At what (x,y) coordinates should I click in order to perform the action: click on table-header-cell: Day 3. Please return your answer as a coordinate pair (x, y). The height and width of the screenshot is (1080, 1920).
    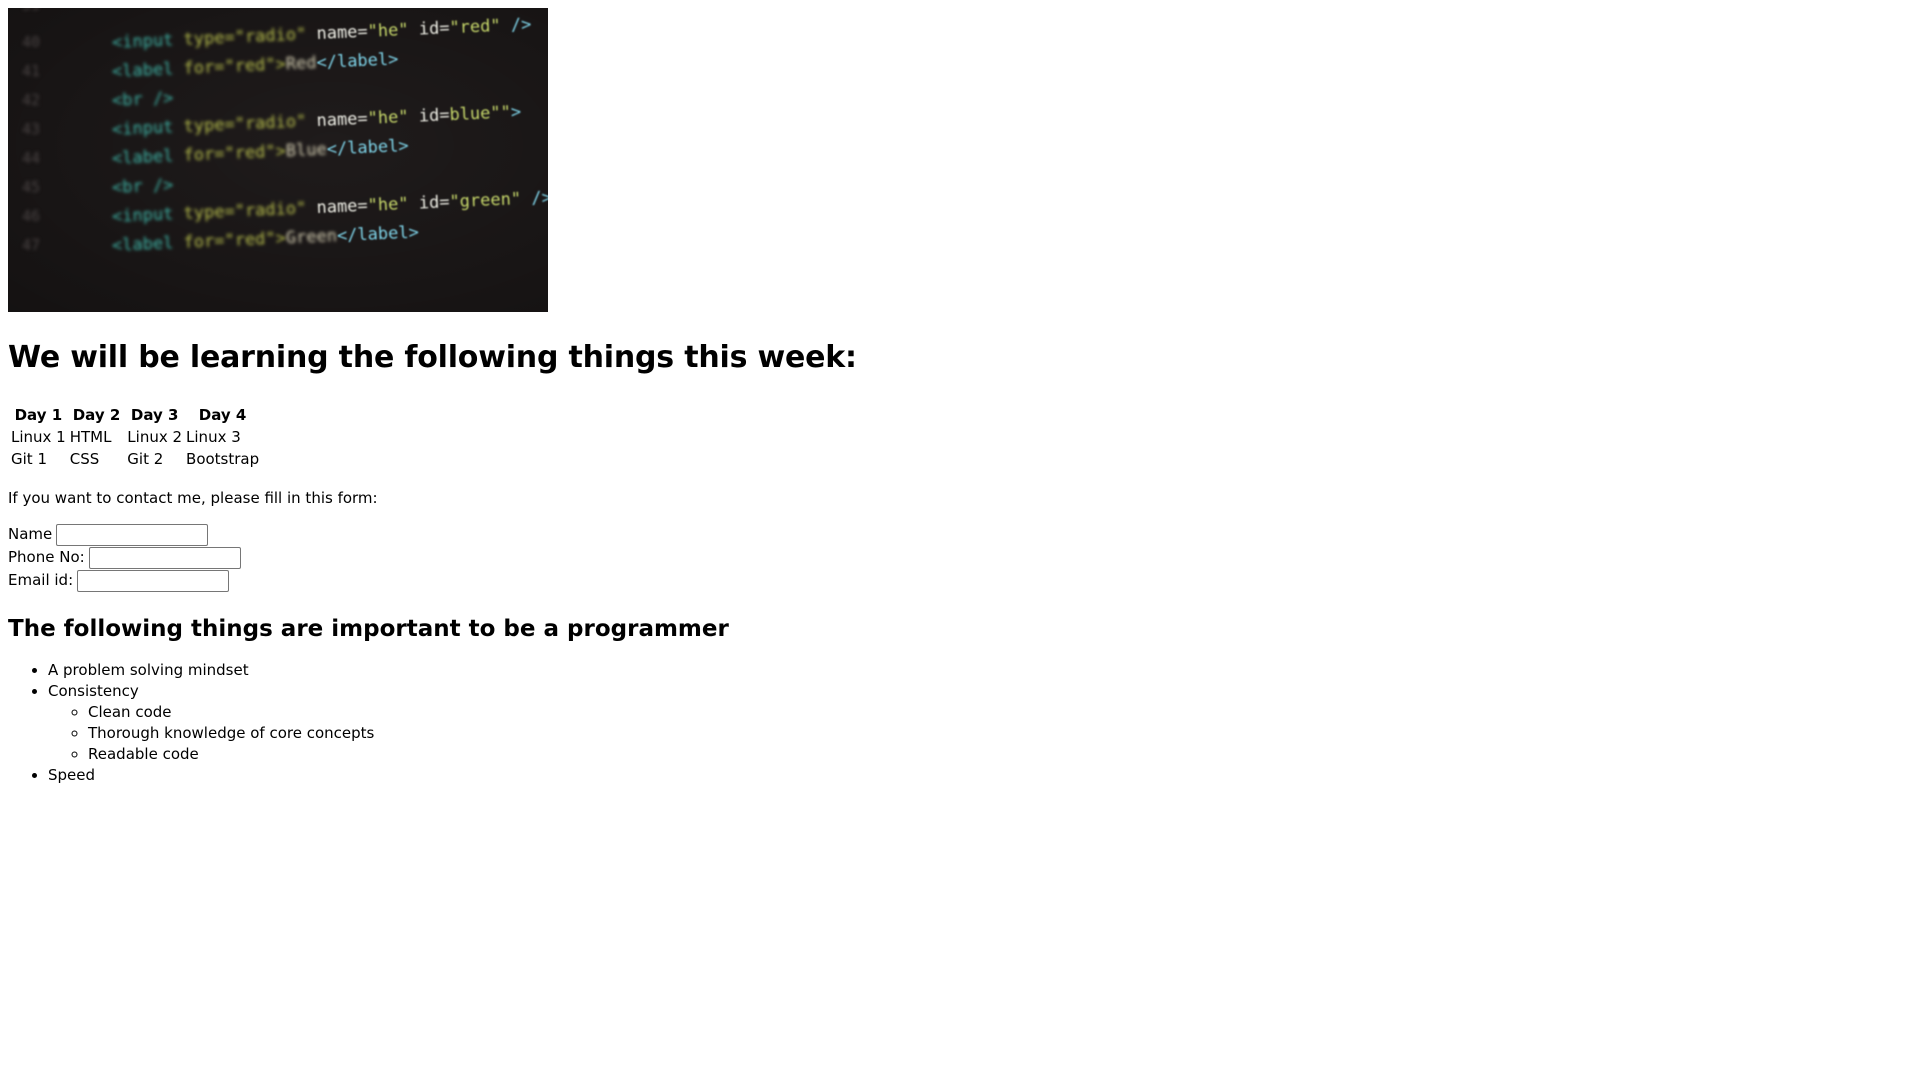
    Looking at the image, I should click on (154, 415).